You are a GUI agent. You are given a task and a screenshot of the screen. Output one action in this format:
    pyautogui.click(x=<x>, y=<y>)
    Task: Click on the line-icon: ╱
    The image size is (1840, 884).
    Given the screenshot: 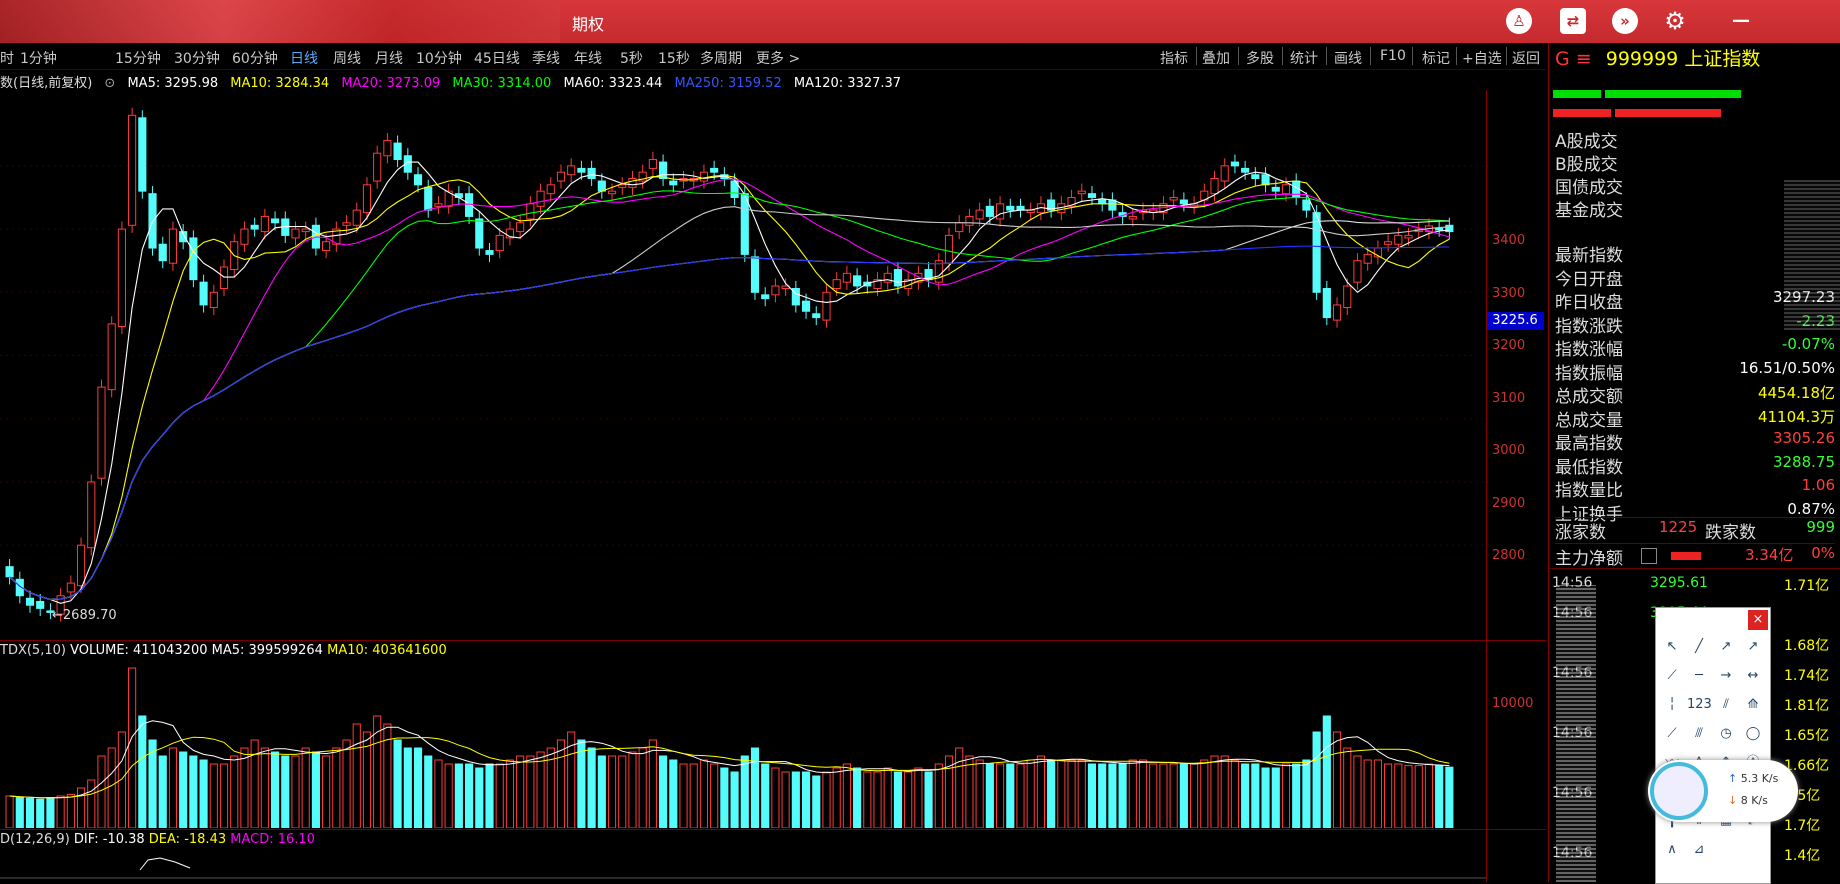 What is the action you would take?
    pyautogui.click(x=1699, y=647)
    